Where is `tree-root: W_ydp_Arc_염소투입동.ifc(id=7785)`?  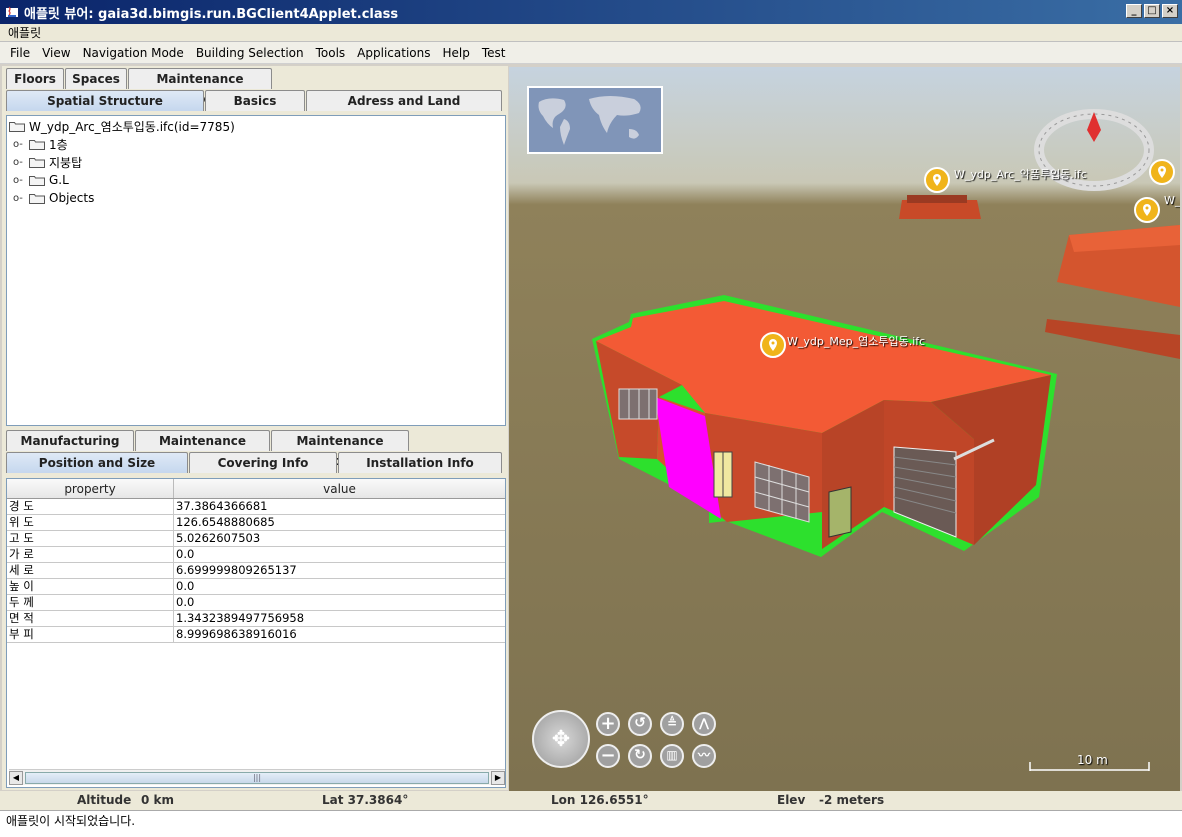
tree-root: W_ydp_Arc_염소투입동.ifc(id=7785) is located at coordinates (122, 126).